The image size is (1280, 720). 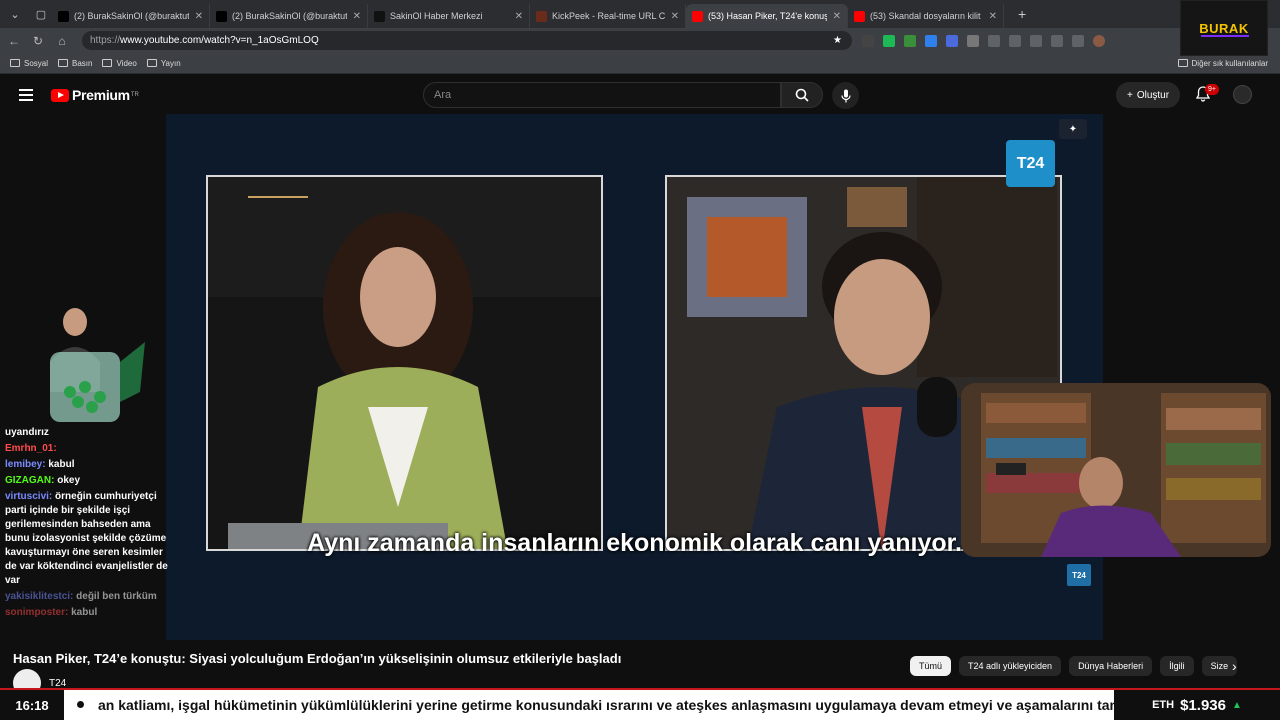 I want to click on chat-username: sonimposter:, so click(x=36, y=612).